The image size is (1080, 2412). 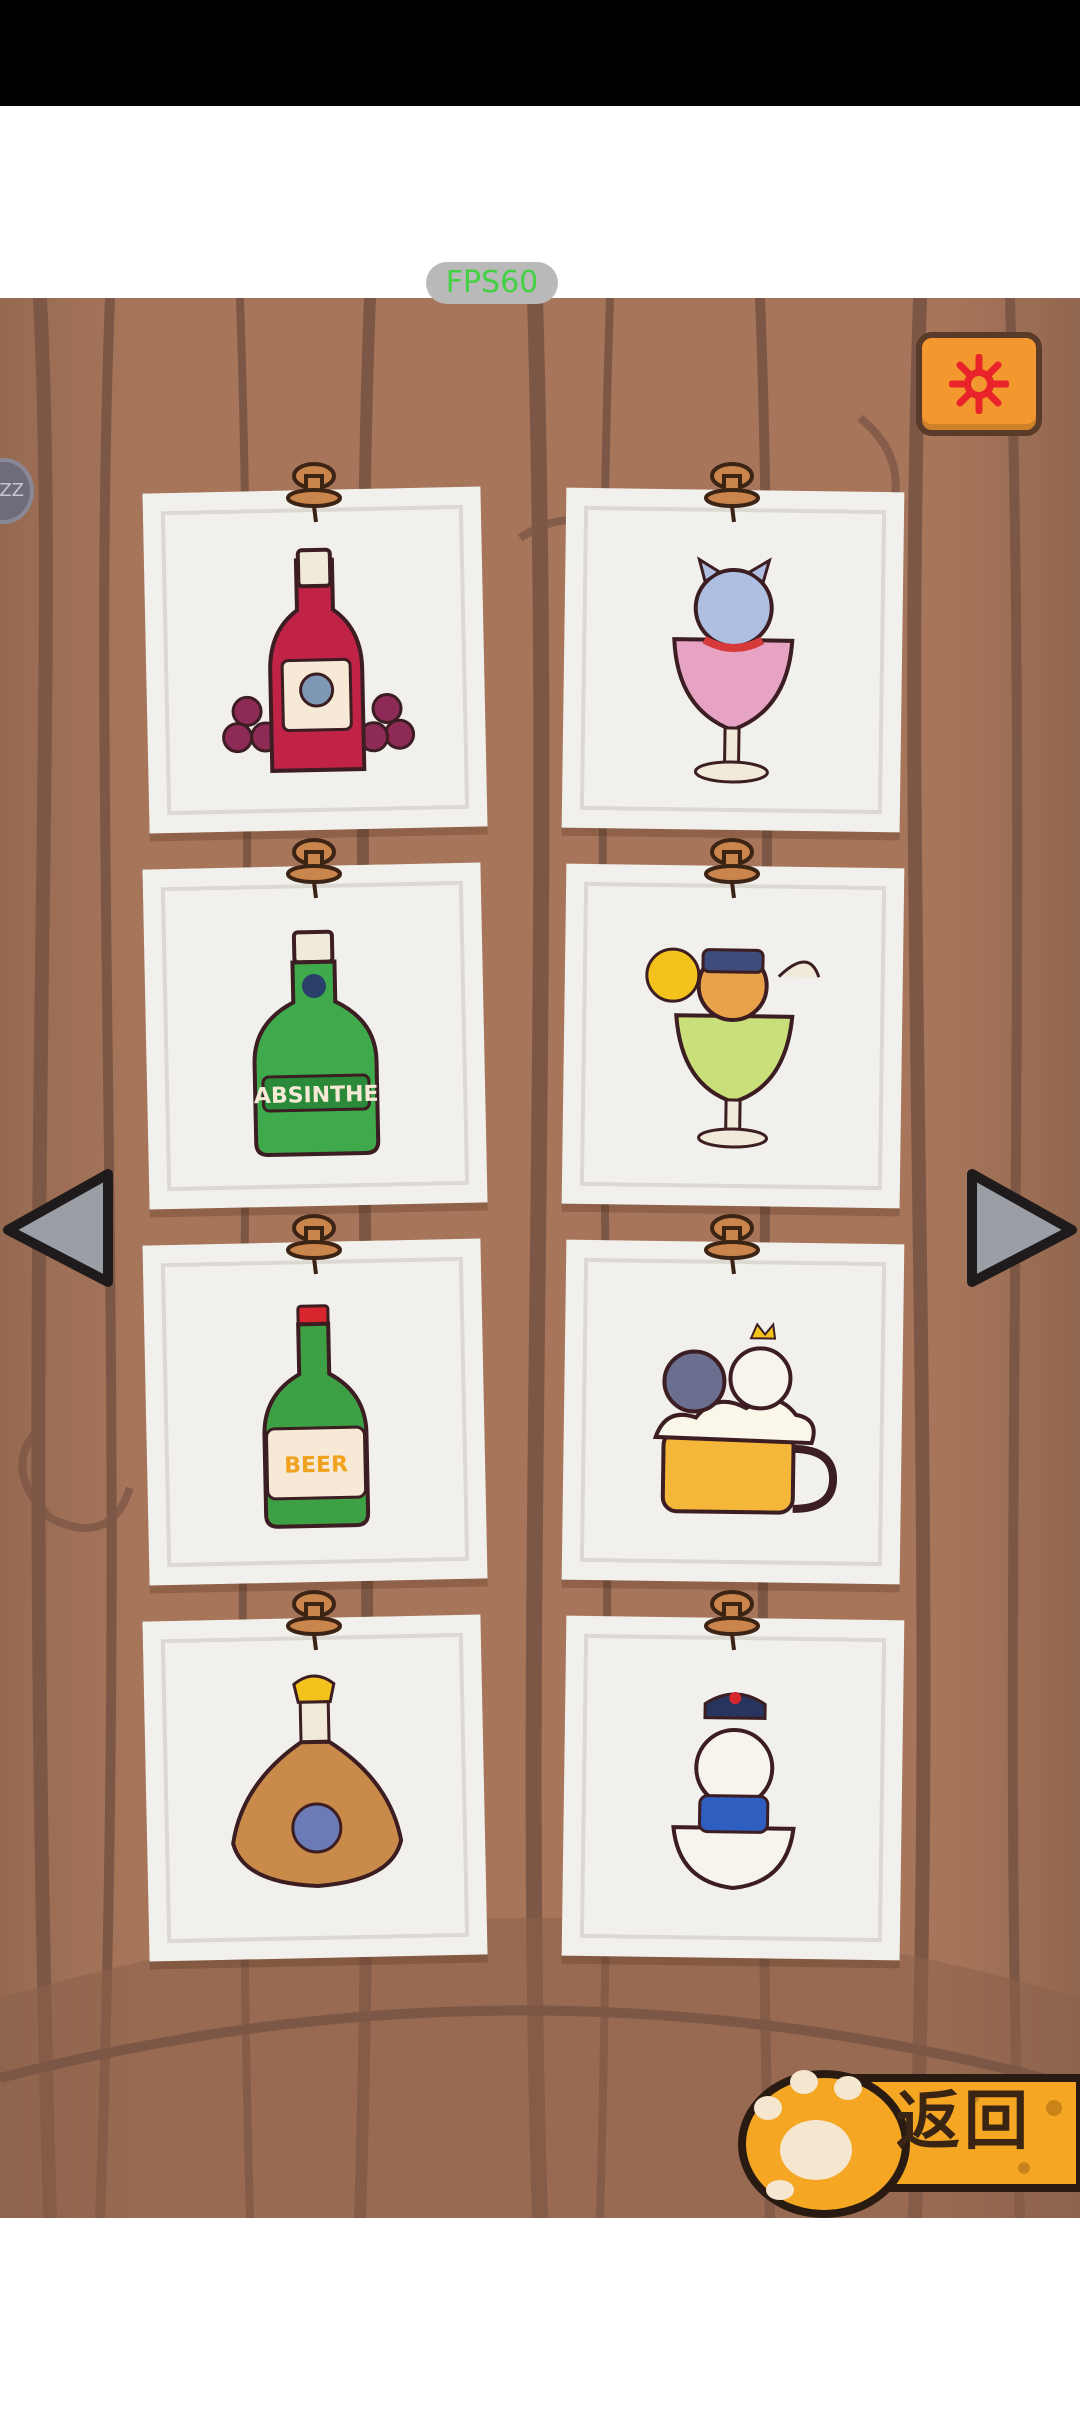 I want to click on card-red-wine-bottle, so click(x=315, y=660).